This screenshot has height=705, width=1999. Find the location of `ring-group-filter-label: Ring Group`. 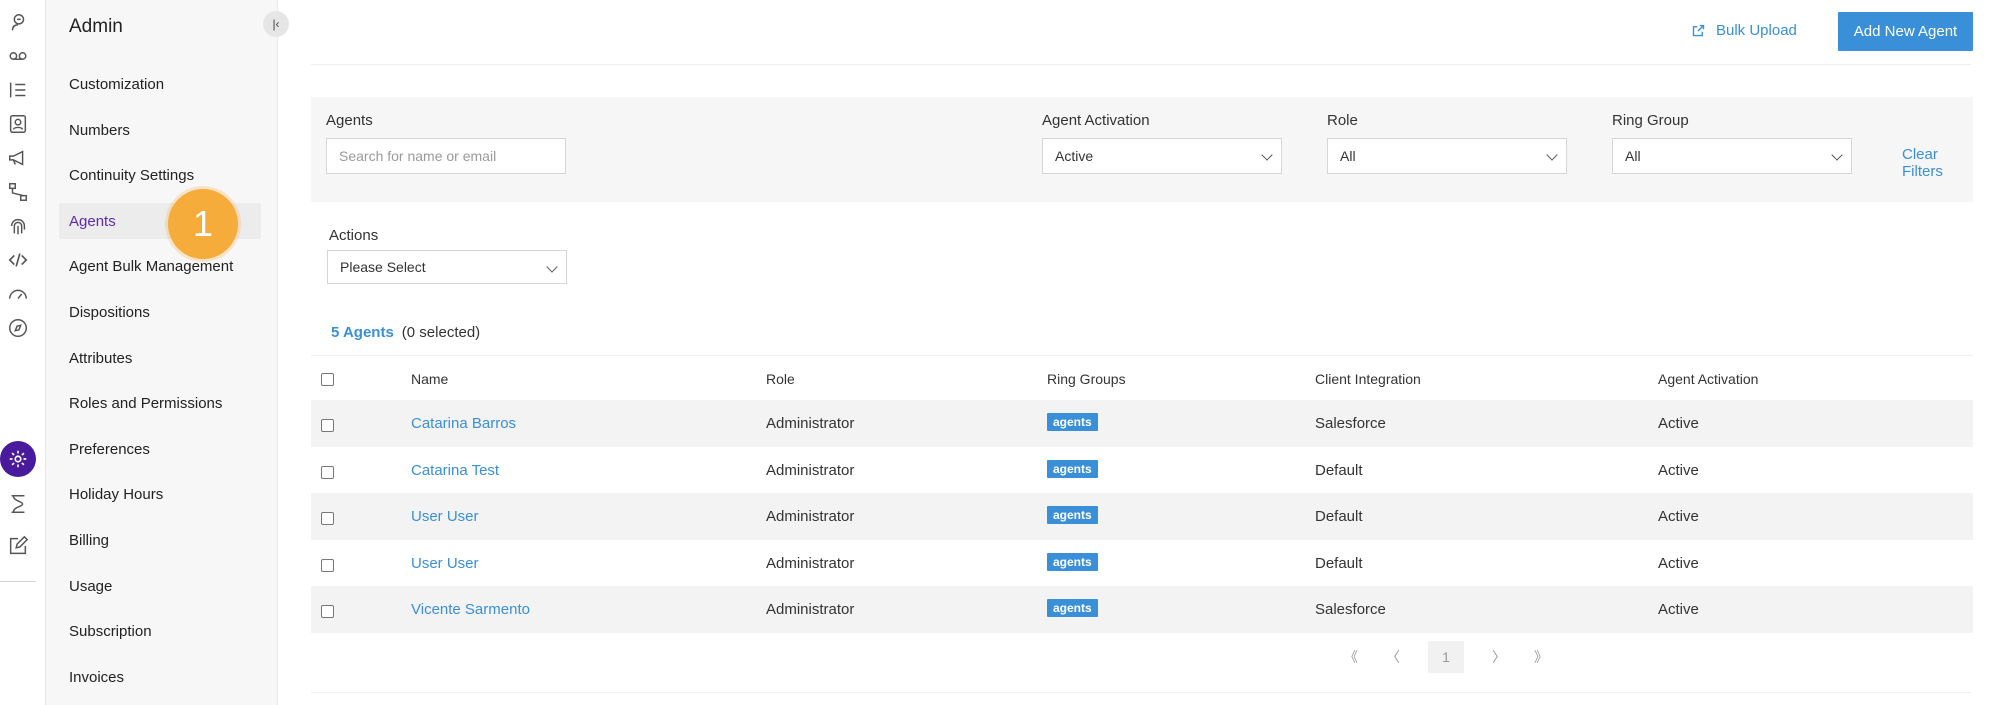

ring-group-filter-label: Ring Group is located at coordinates (1650, 120).